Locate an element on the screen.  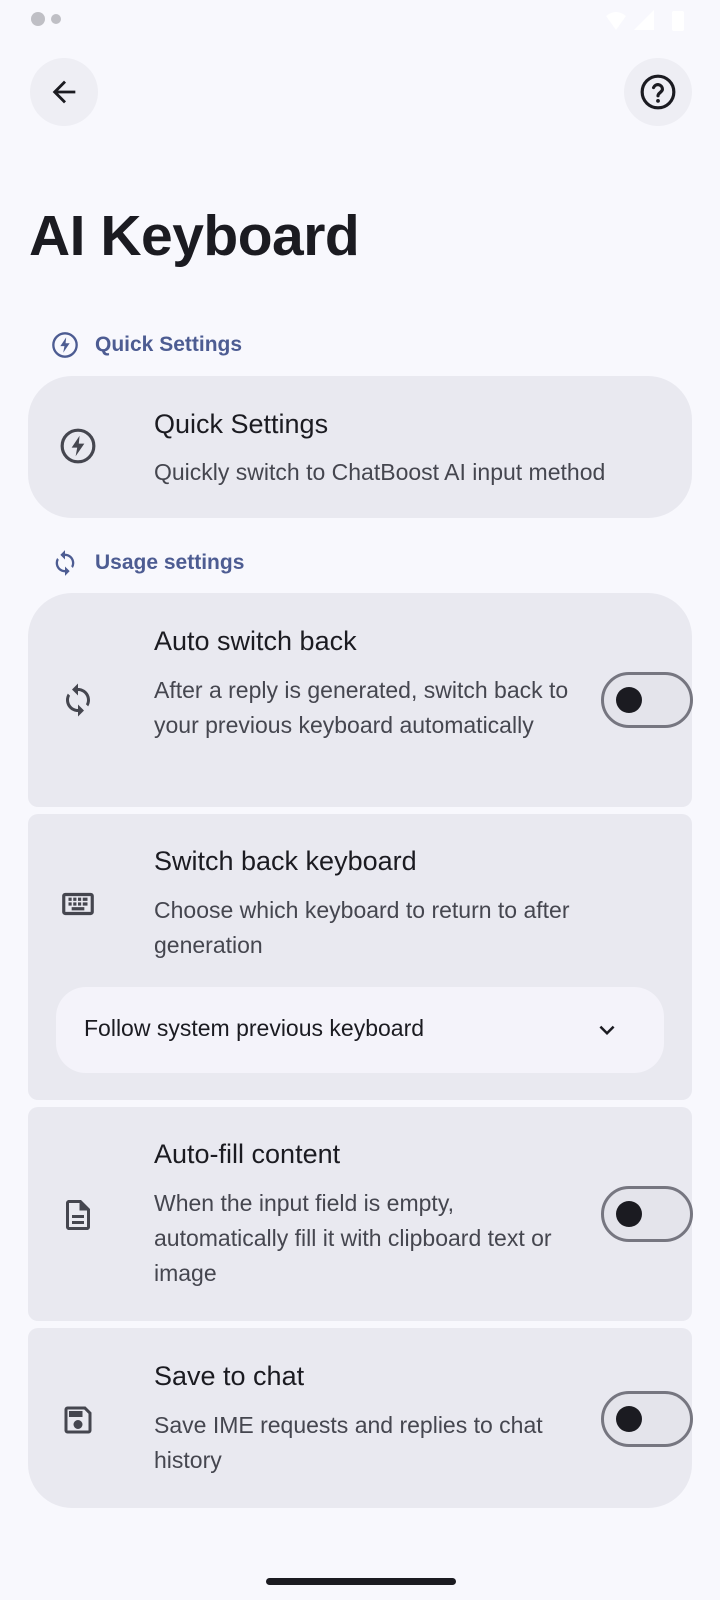
auto-fill-content-toggle is located at coordinates (647, 1214).